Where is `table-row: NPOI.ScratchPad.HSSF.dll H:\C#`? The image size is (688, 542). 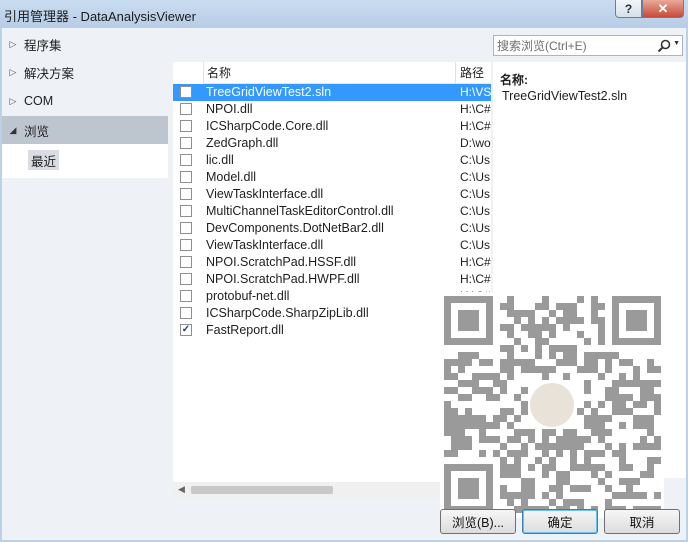 table-row: NPOI.ScratchPad.HSSF.dll H:\C# is located at coordinates (332, 262).